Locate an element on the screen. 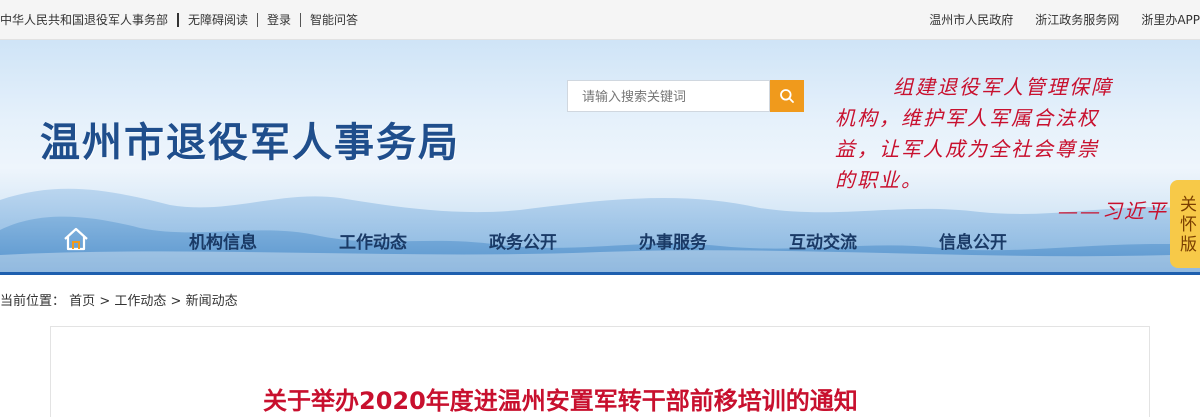 This screenshot has width=1200, height=417. quote-line: 组建退役军人管理保障 is located at coordinates (1003, 87).